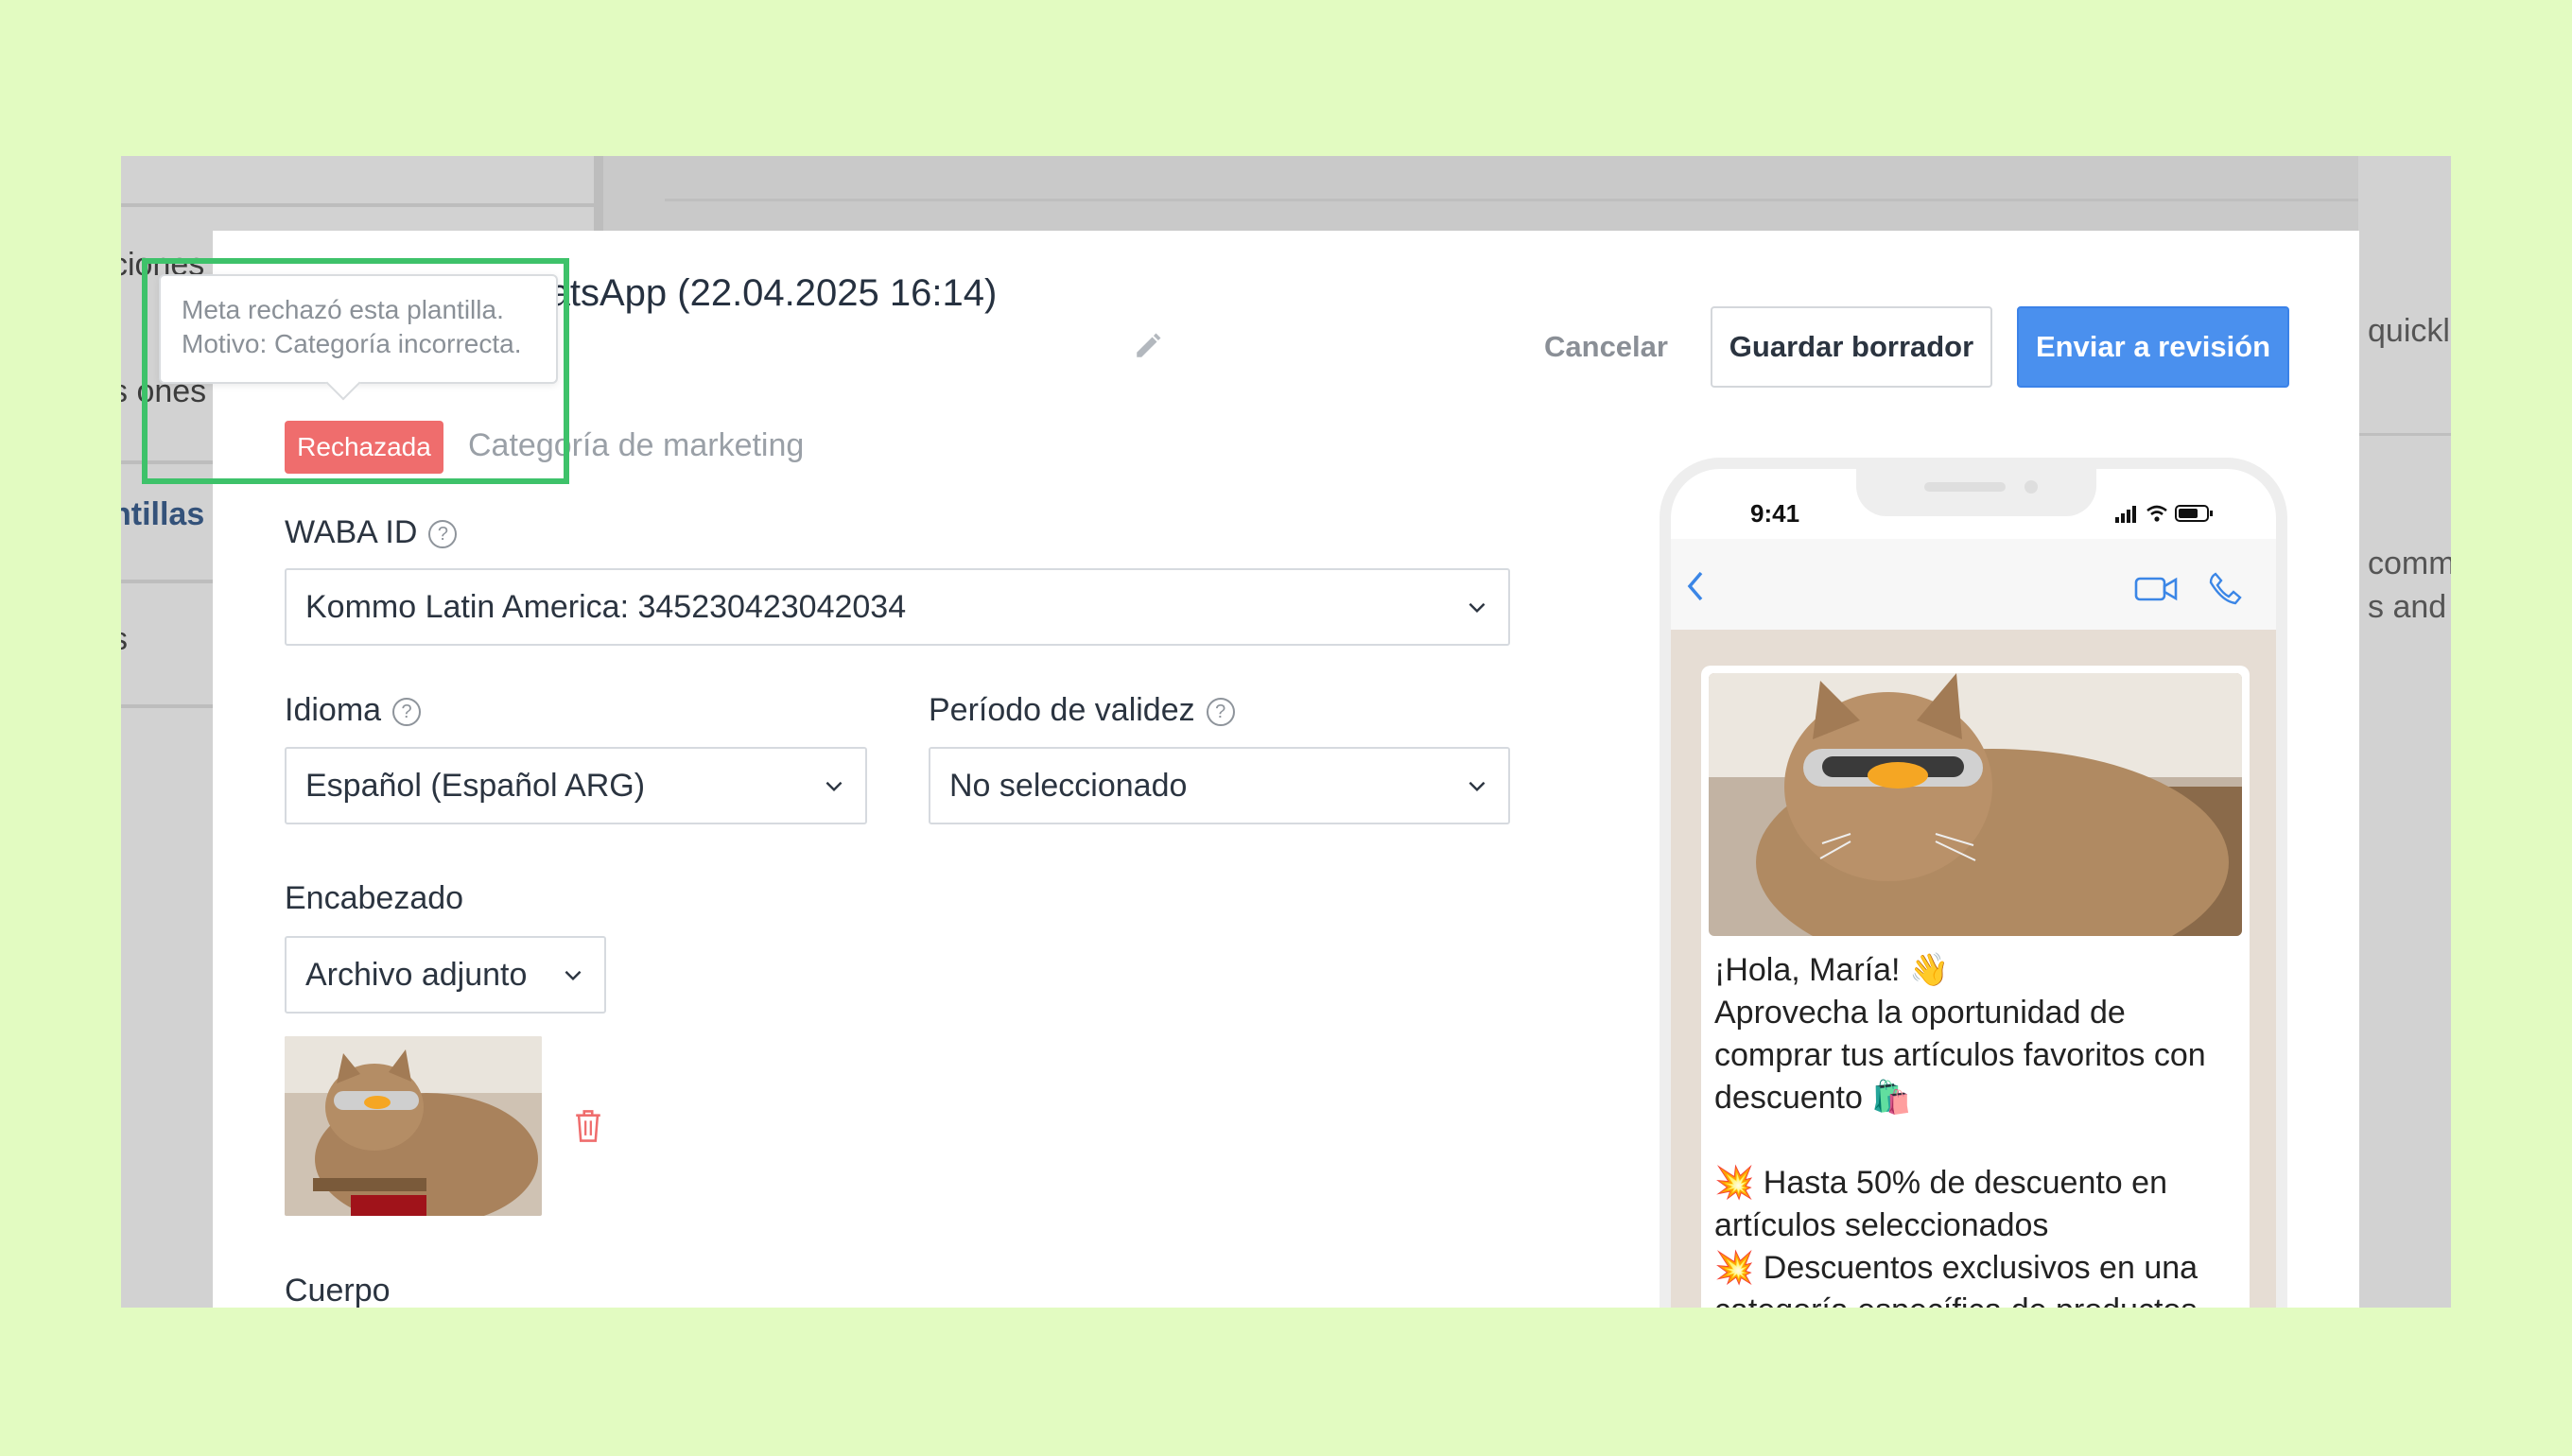 Image resolution: width=2572 pixels, height=1456 pixels. What do you see at coordinates (1068, 786) in the screenshot?
I see `validity-value: No seleccionado` at bounding box center [1068, 786].